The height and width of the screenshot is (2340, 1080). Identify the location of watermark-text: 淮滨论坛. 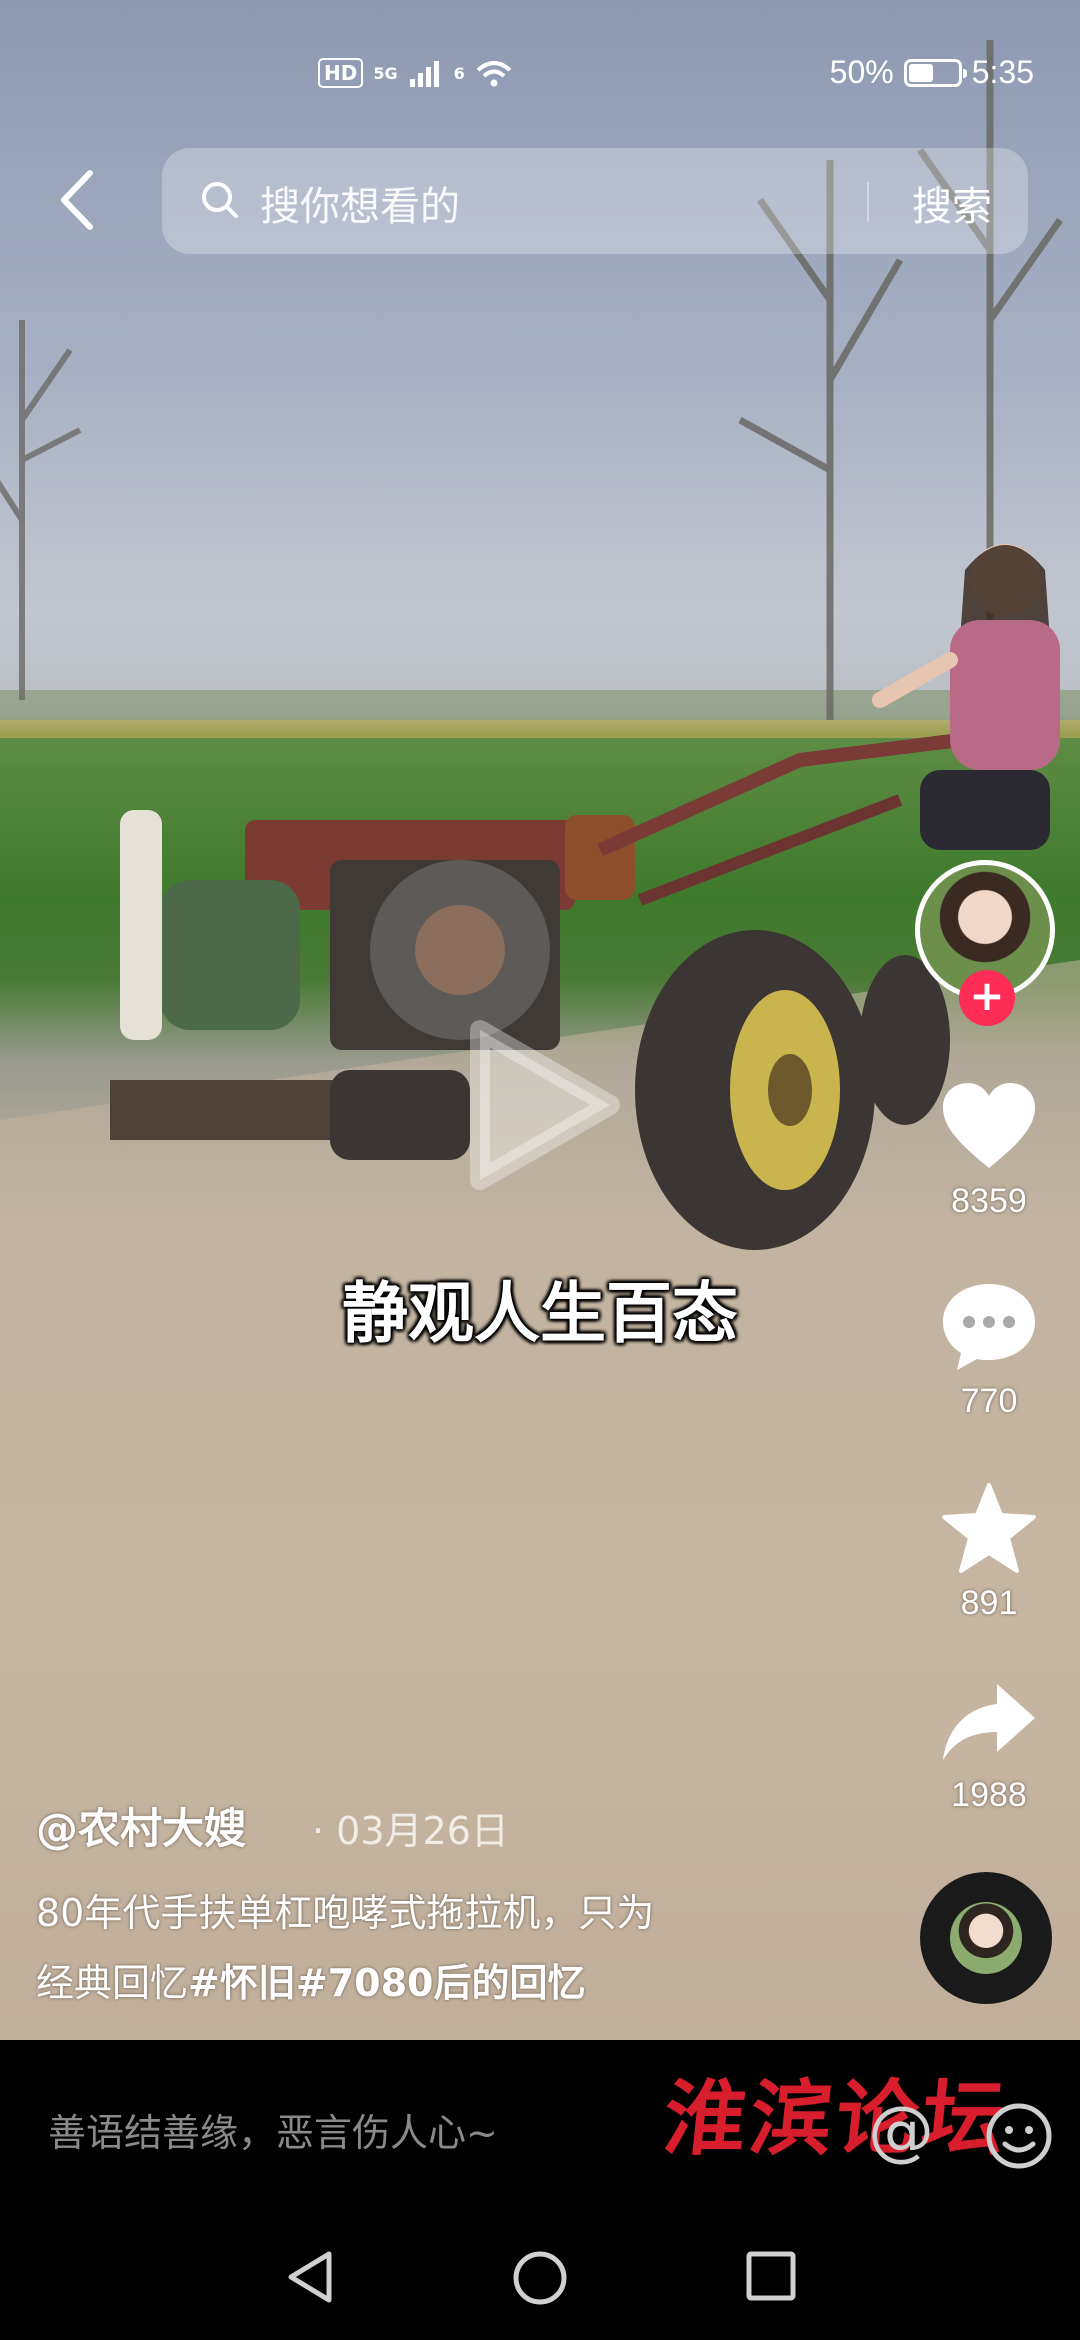
(836, 2119).